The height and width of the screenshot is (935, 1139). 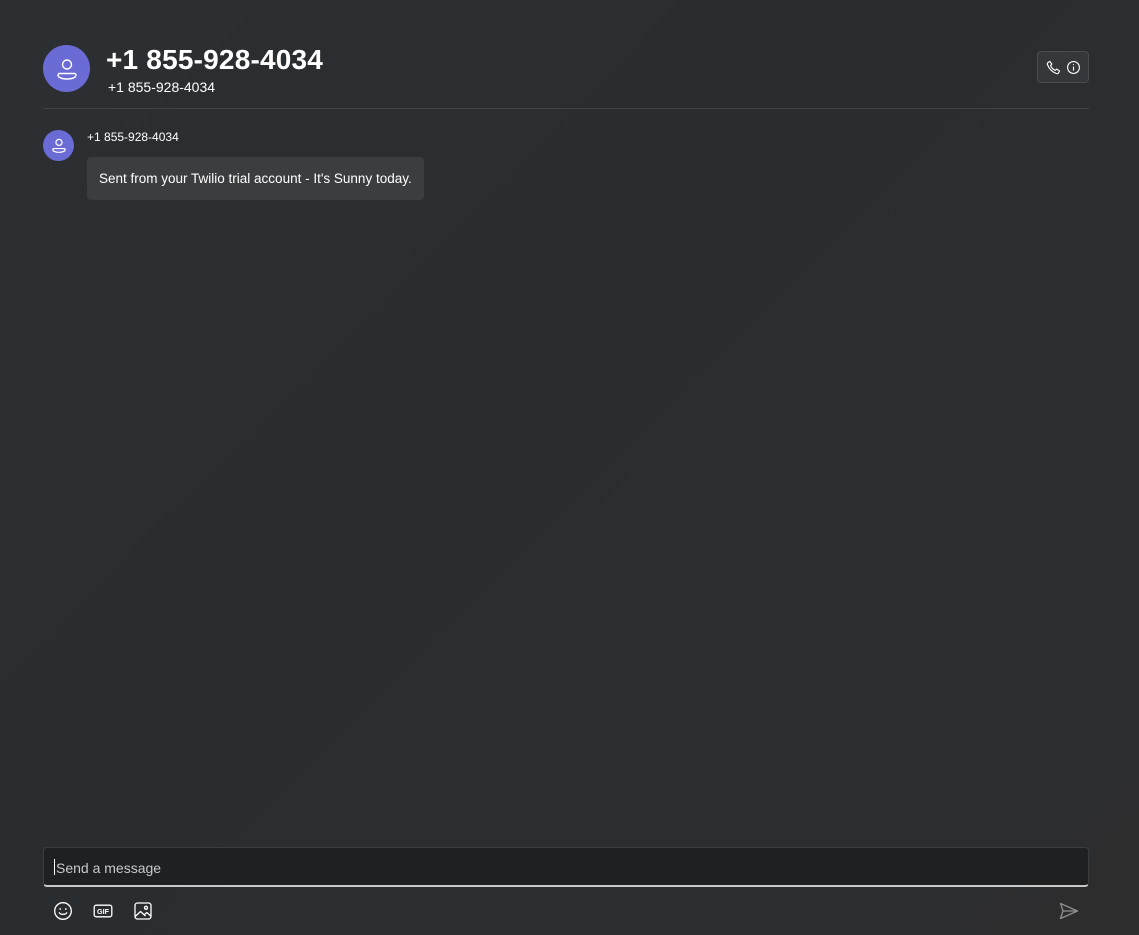 What do you see at coordinates (215, 59) in the screenshot?
I see `contact-title: +1 855-928-4034` at bounding box center [215, 59].